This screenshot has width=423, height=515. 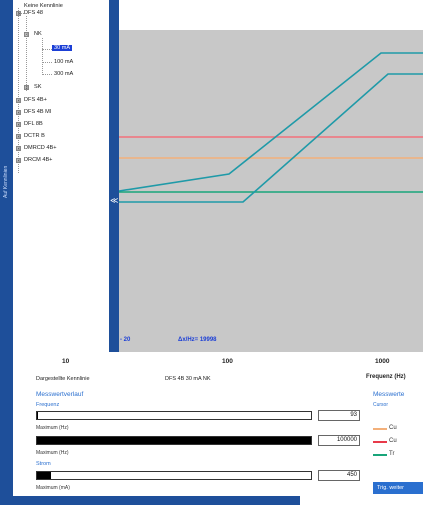 What do you see at coordinates (63, 74) in the screenshot?
I see `tree-item-300ma: 300 mA` at bounding box center [63, 74].